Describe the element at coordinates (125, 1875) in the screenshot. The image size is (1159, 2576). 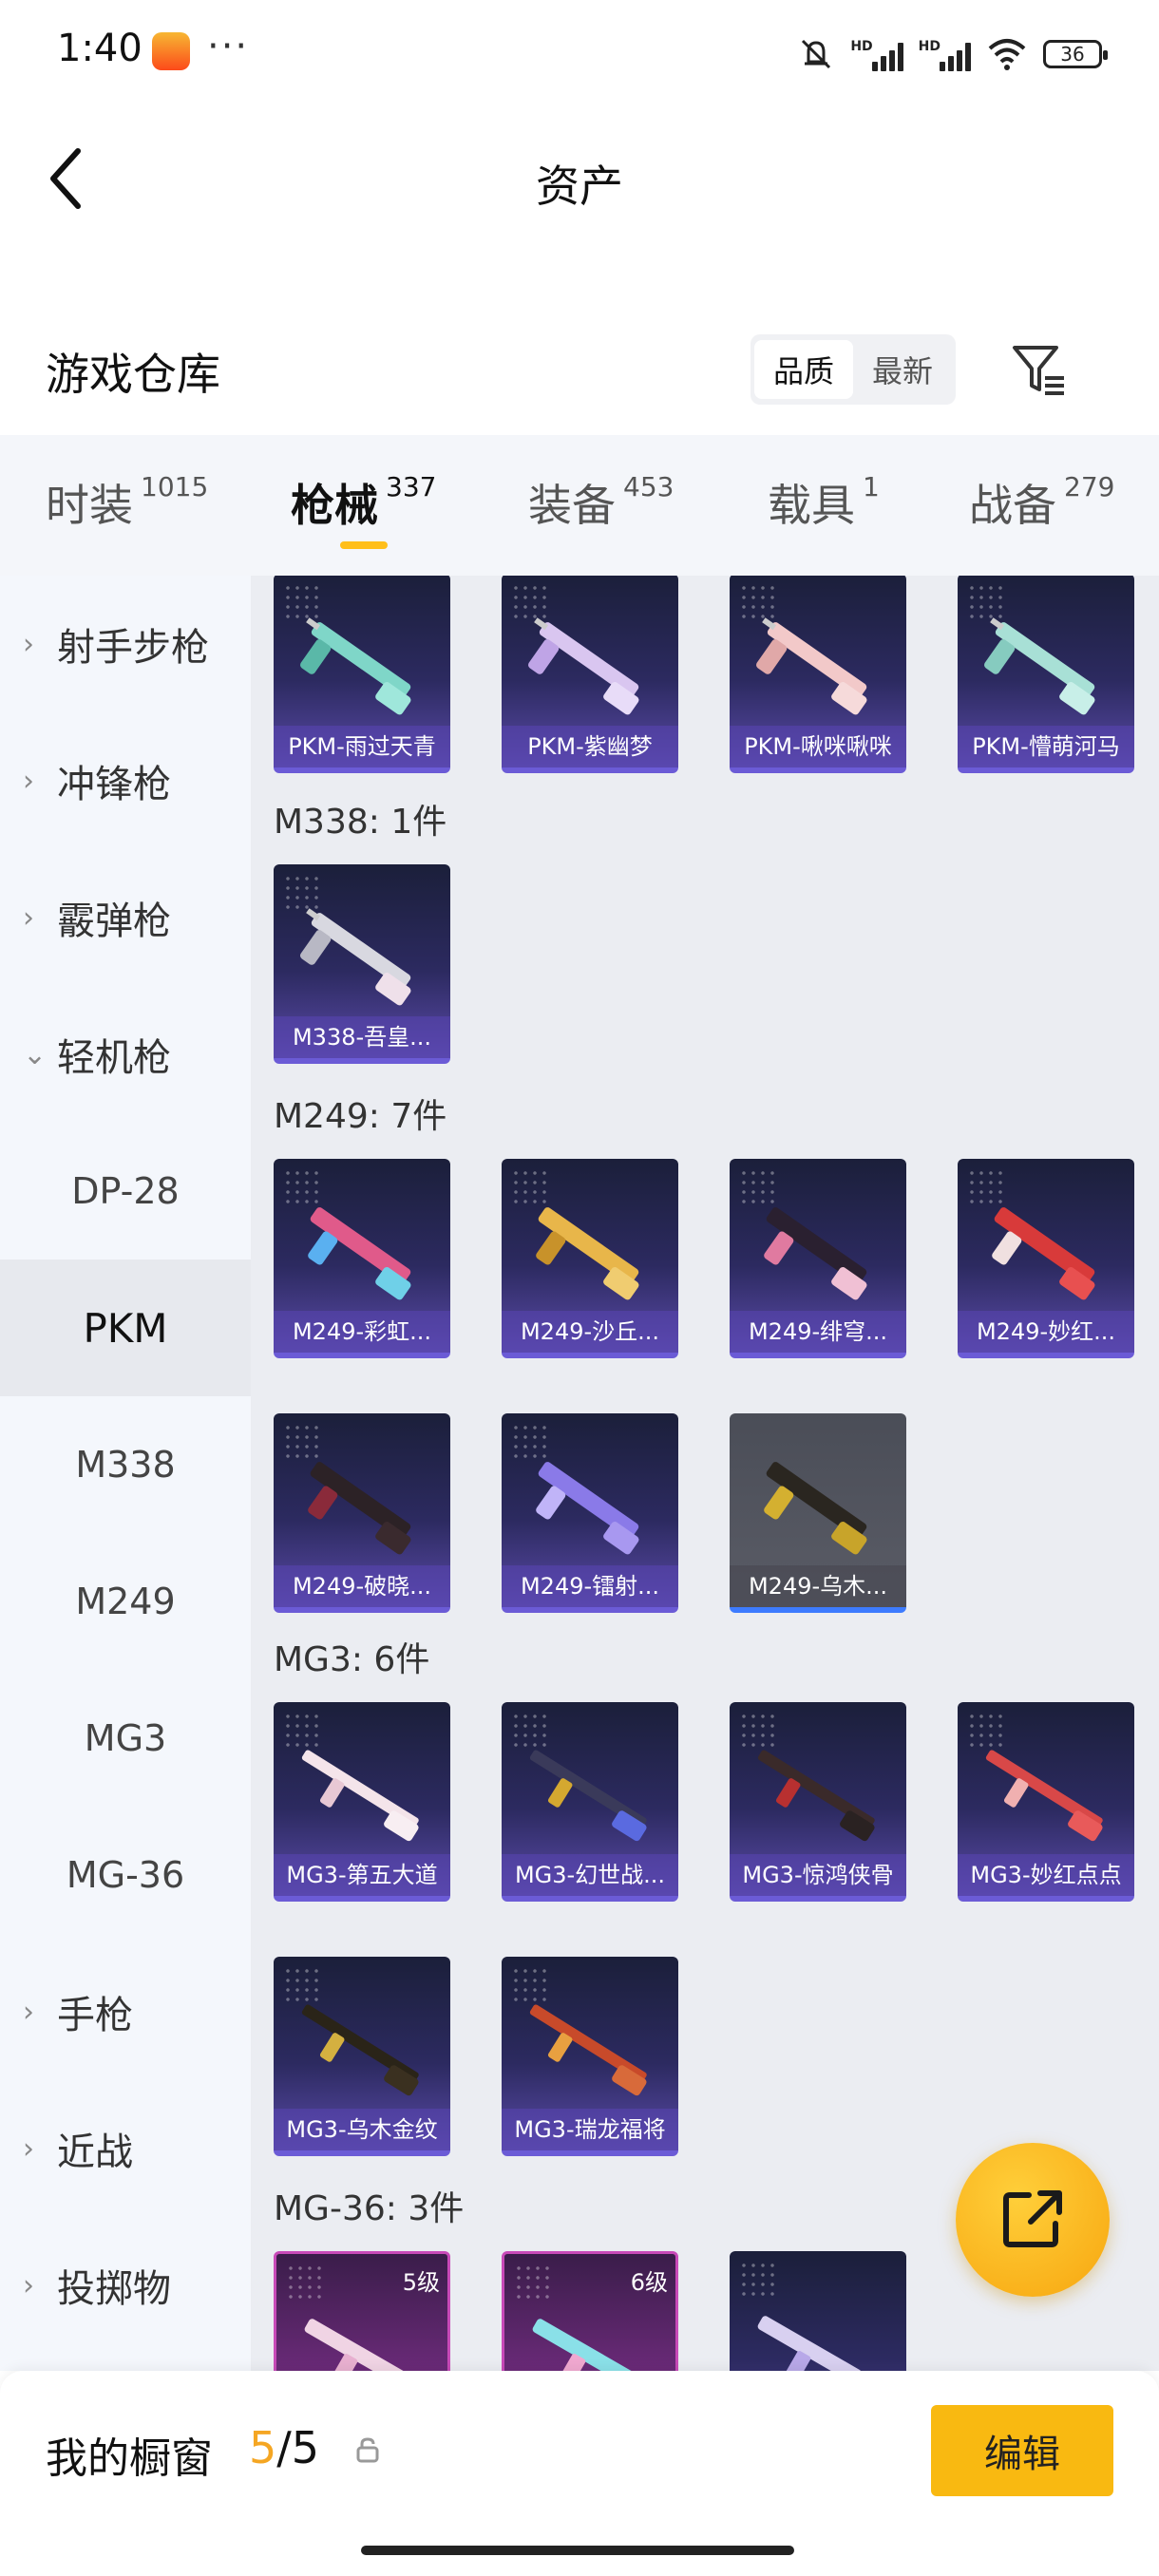
I see `sidebar-item-mg36: MG-36` at that location.